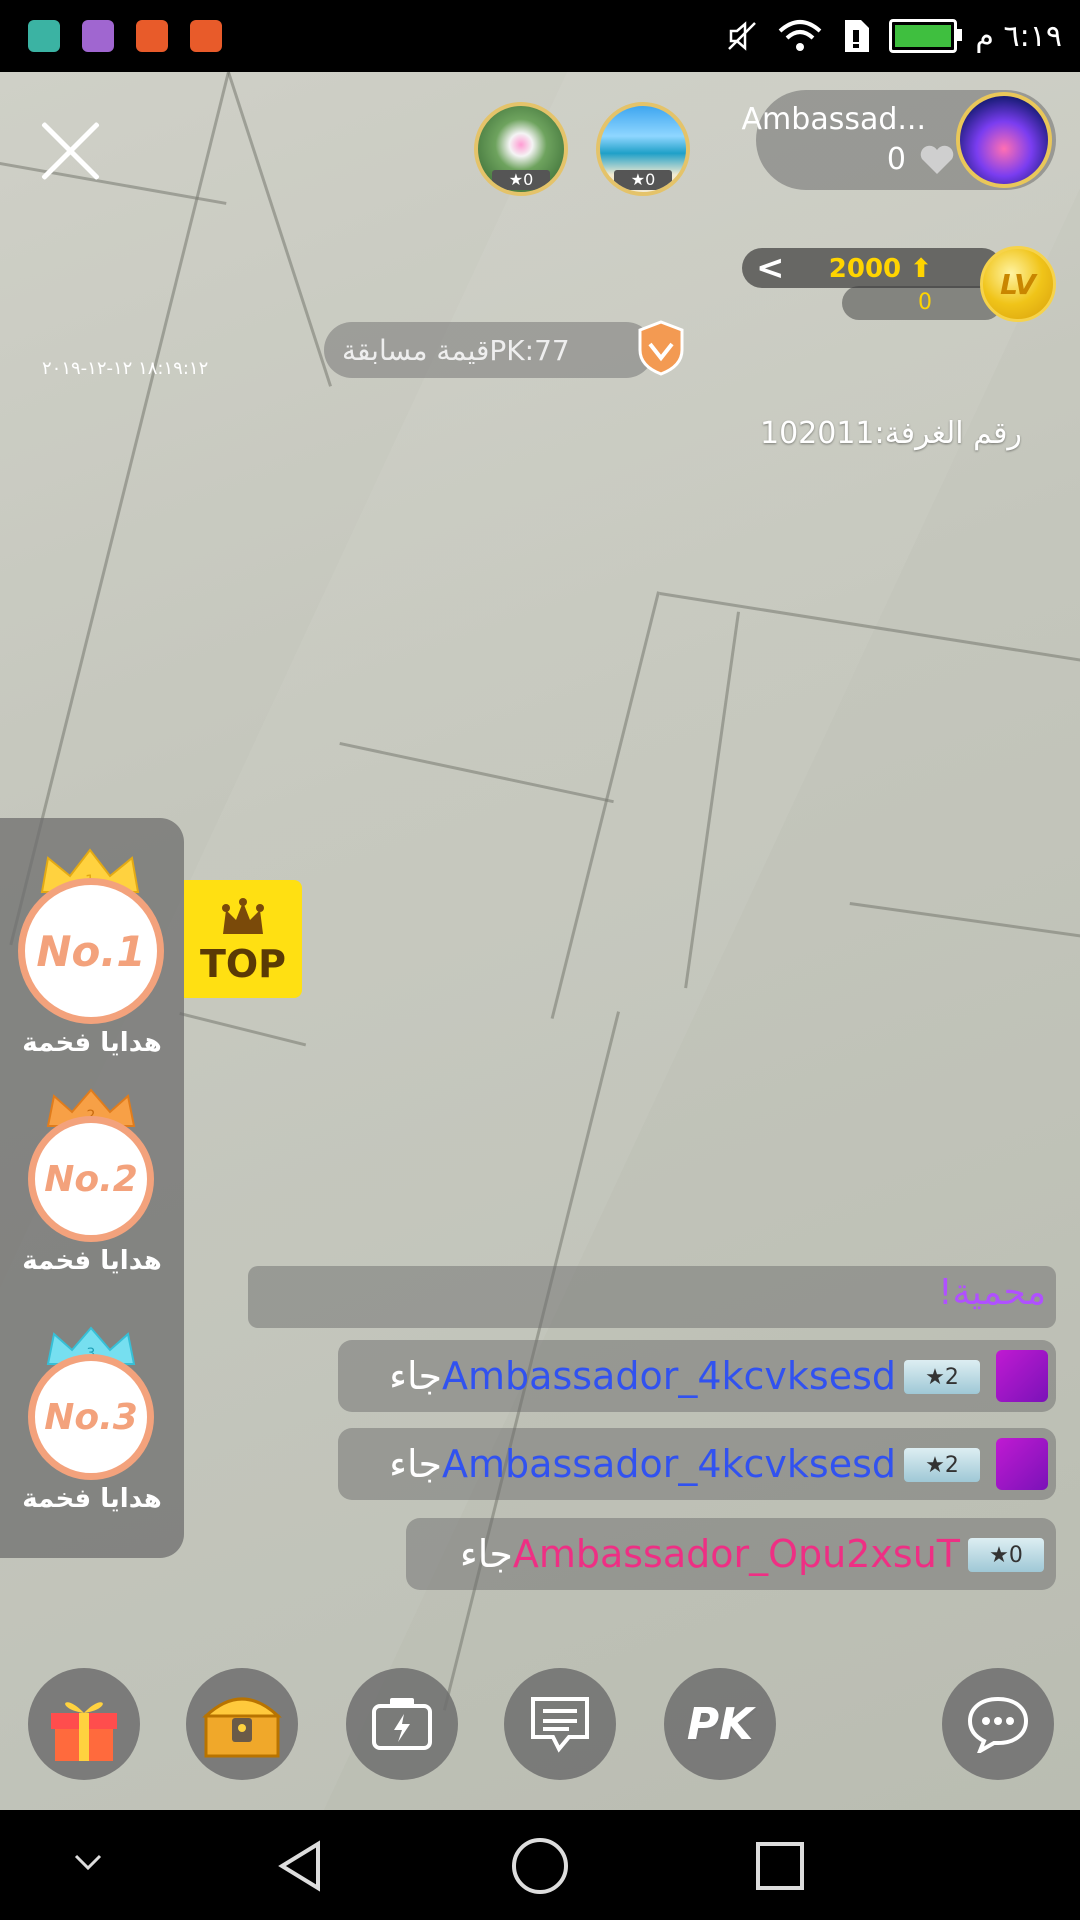  I want to click on rank-badge: No.1, so click(91, 951).